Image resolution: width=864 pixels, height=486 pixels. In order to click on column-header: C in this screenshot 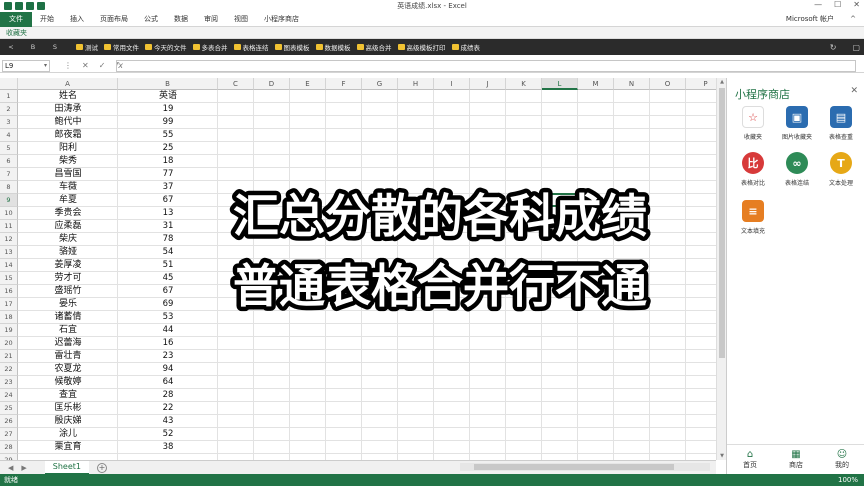, I will do `click(236, 84)`.